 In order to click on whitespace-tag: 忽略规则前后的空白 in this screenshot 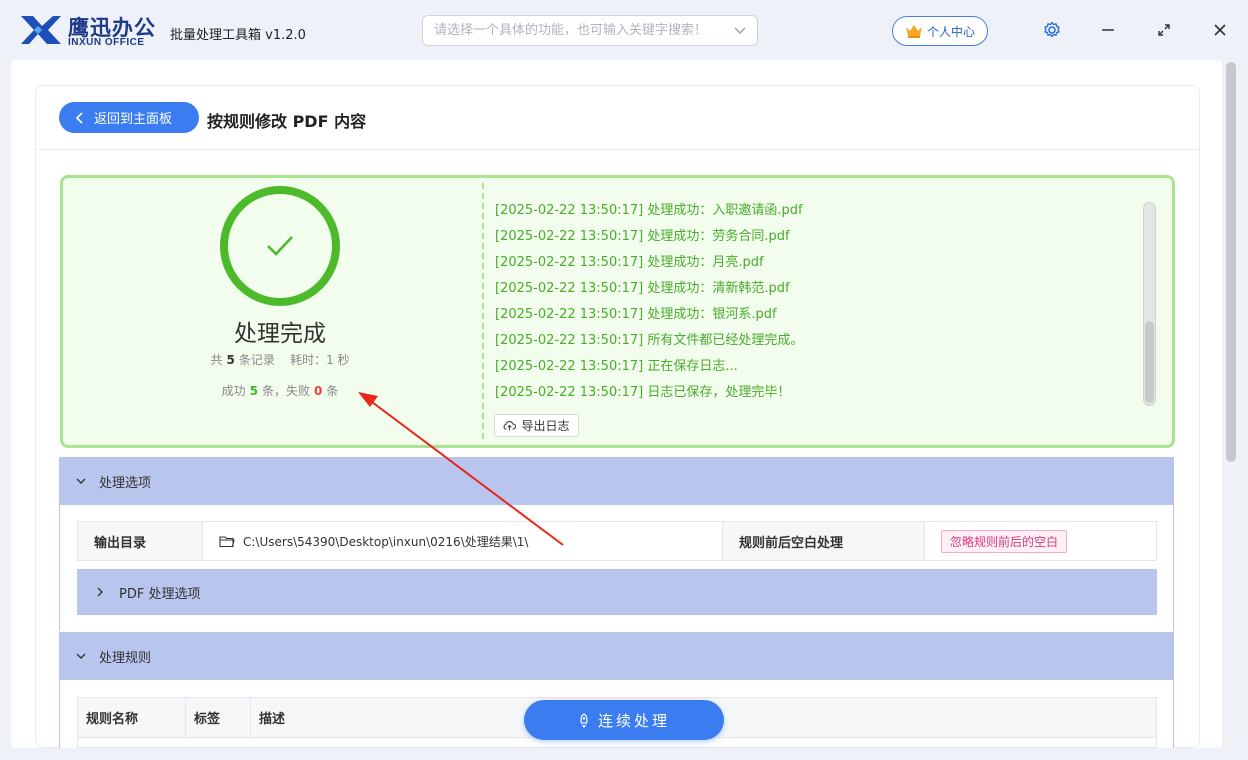, I will do `click(1004, 541)`.